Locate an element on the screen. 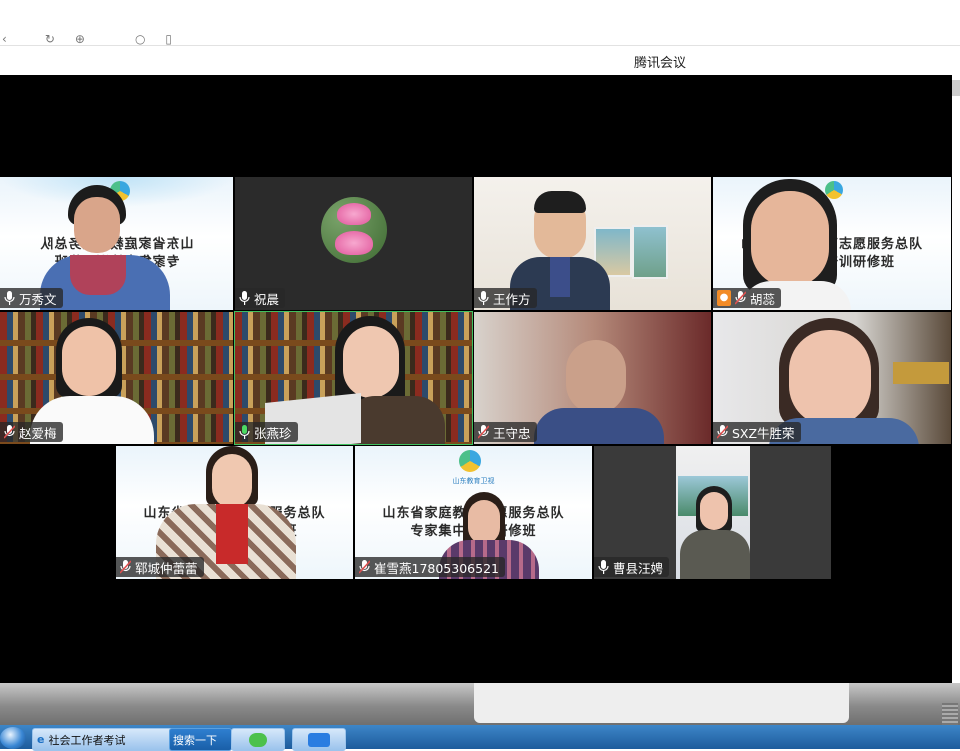 Image resolution: width=960 pixels, height=751 pixels. participant-name-tag: 王作方 is located at coordinates (505, 298).